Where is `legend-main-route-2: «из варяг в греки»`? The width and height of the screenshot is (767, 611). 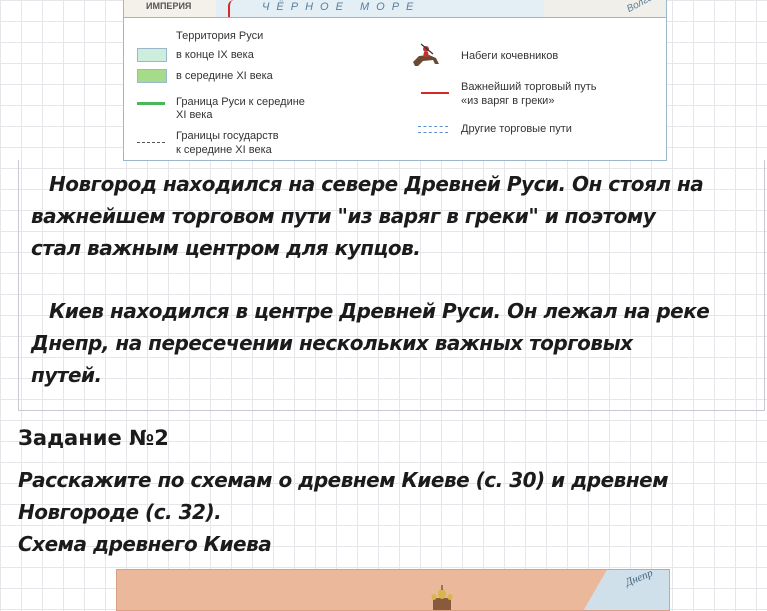 legend-main-route-2: «из варяг в греки» is located at coordinates (508, 101).